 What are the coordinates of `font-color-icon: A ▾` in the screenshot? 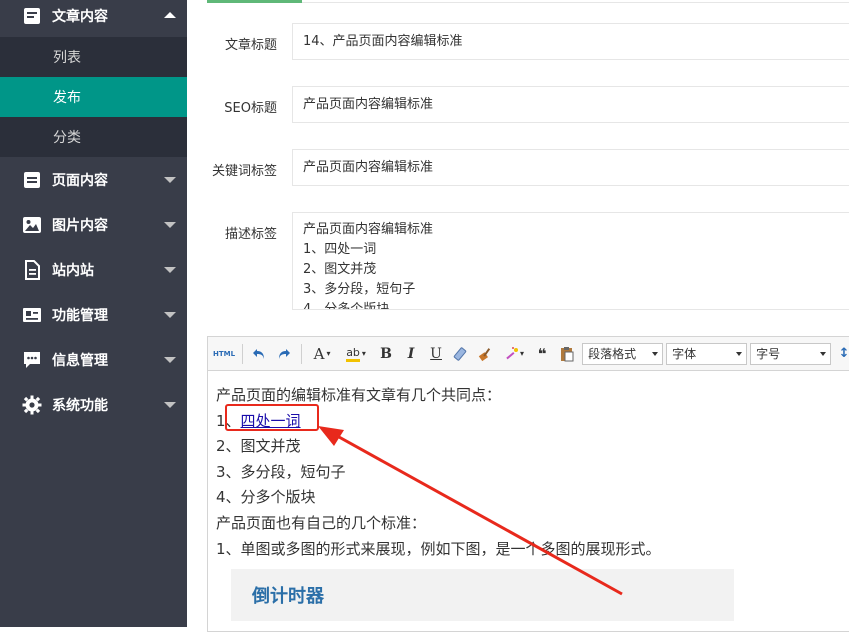 It's located at (322, 354).